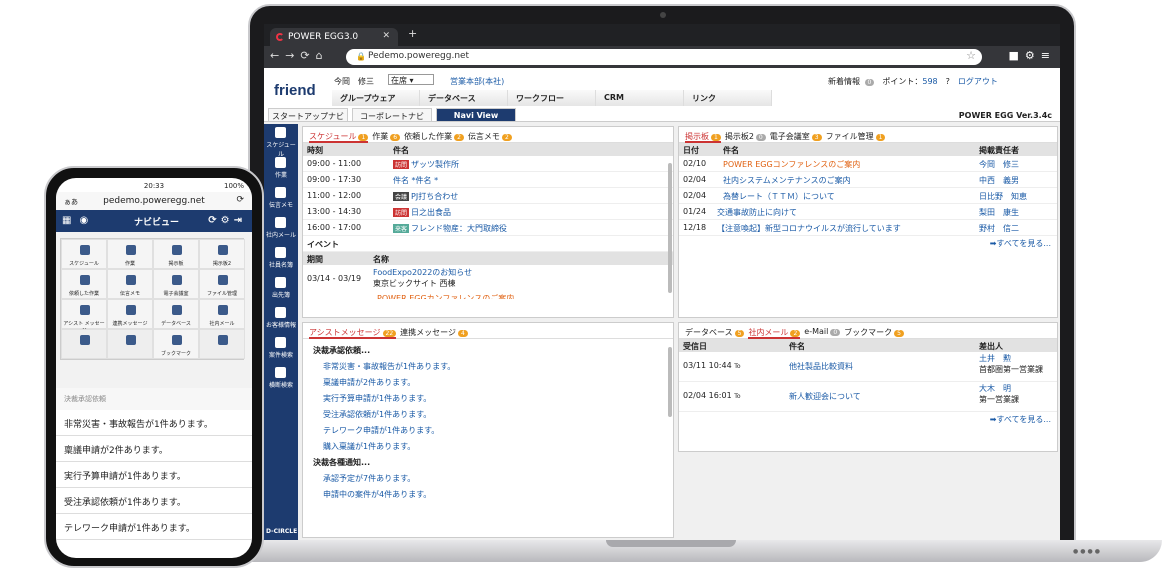 Image resolution: width=1172 pixels, height=581 pixels. I want to click on tile: ファイル管理, so click(222, 284).